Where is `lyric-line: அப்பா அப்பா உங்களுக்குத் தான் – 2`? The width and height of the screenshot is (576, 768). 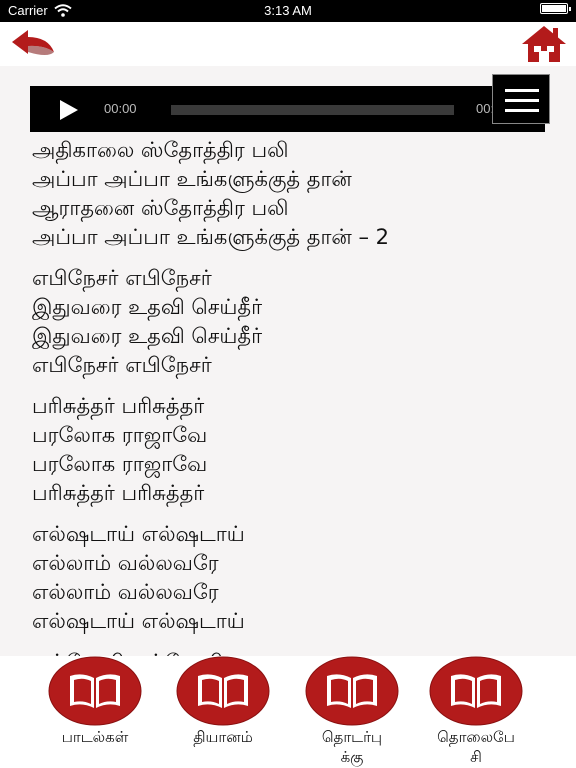
lyric-line: அப்பா அப்பா உங்களுக்குத் தான் – 2 is located at coordinates (210, 237).